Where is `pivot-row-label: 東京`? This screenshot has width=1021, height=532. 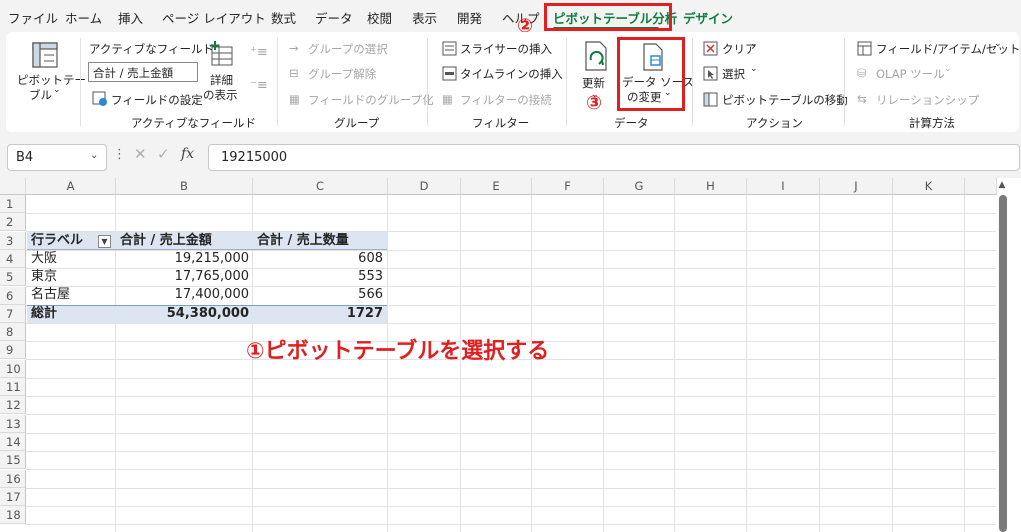 pivot-row-label: 東京 is located at coordinates (71, 277).